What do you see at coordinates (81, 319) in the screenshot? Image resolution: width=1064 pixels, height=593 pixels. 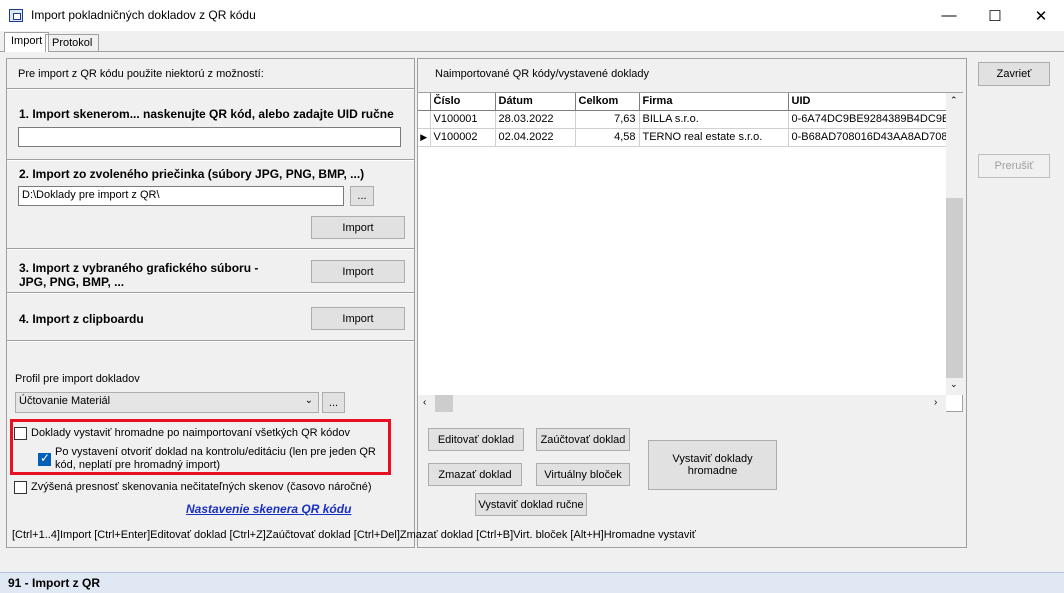 I see `section4-title: 4. Import z clipboardu` at bounding box center [81, 319].